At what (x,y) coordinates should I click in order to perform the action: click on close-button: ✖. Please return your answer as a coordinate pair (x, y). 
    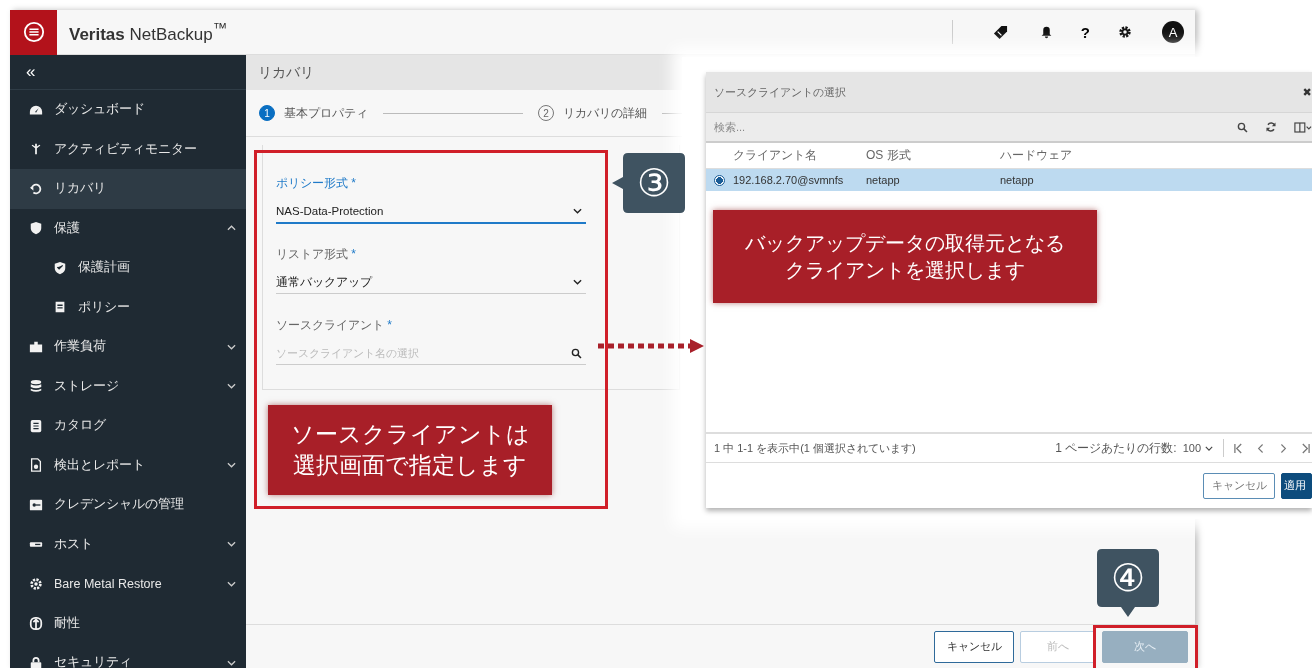
    Looking at the image, I should click on (1307, 92).